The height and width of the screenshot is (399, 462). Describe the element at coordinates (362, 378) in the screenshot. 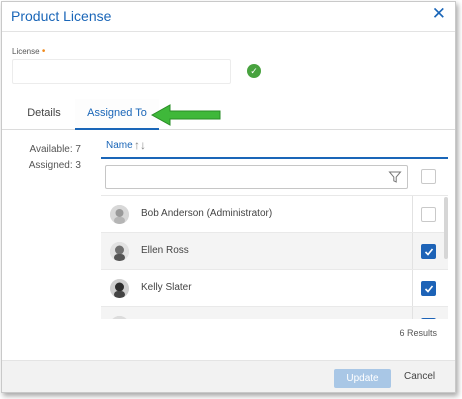

I see `update-button: Update` at that location.